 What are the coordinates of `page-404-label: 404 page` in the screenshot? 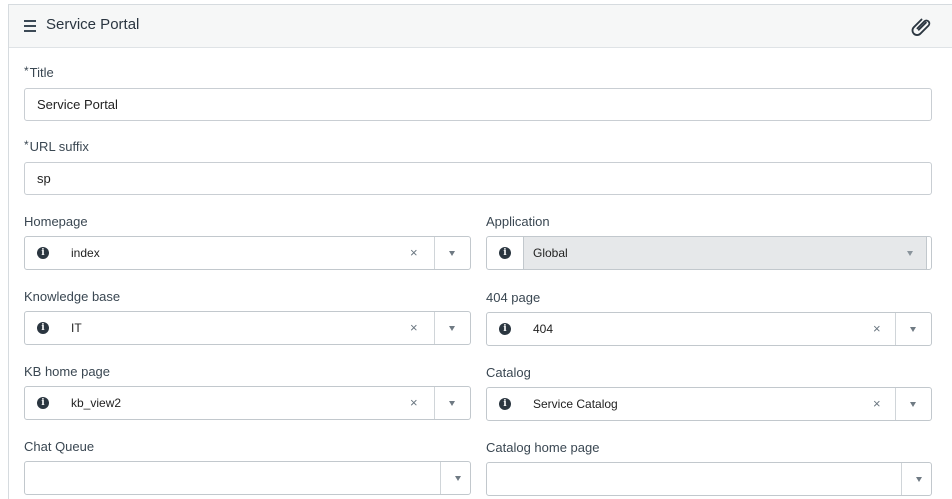 It's located at (513, 297).